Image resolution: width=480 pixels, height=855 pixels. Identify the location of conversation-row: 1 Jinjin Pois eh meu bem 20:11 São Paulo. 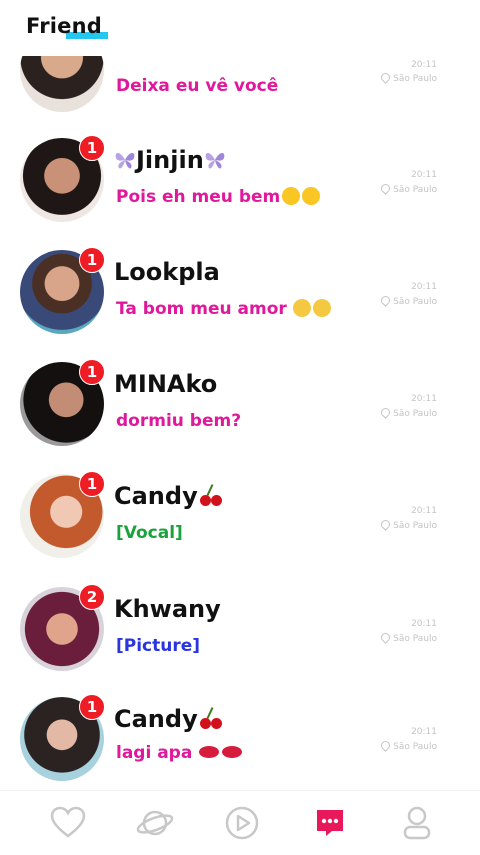
(240, 192).